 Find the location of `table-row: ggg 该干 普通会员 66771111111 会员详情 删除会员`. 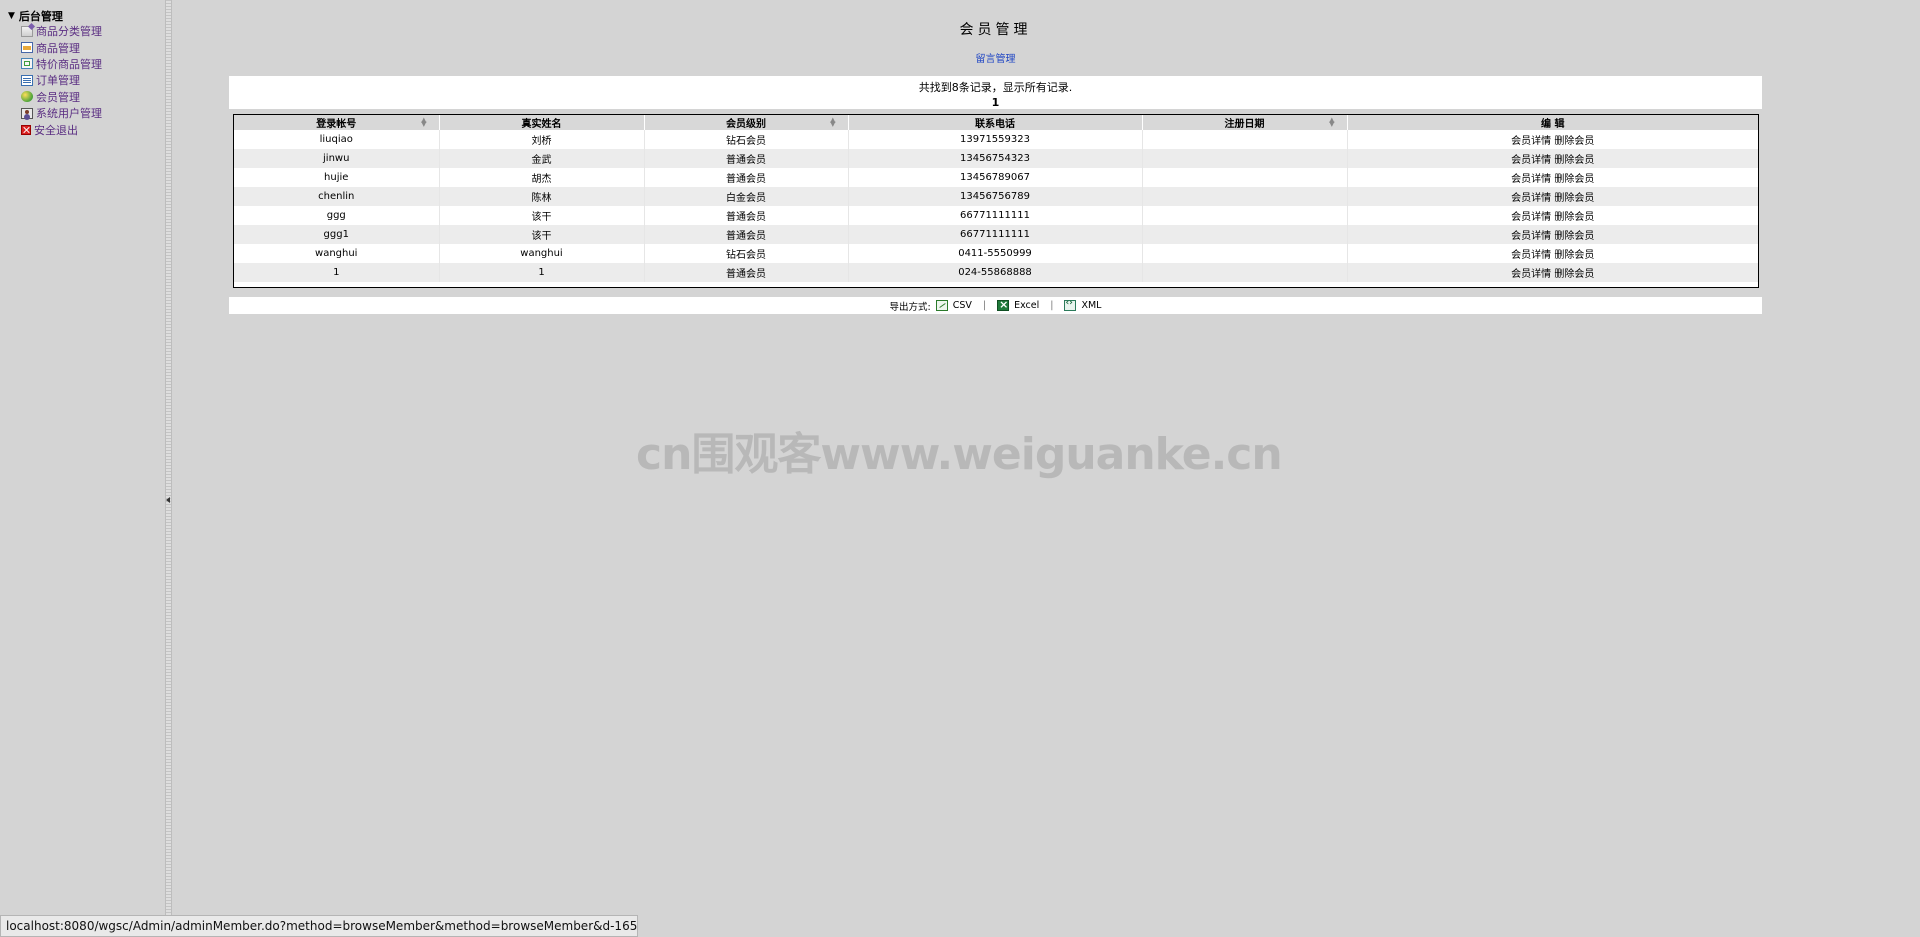

table-row: ggg 该干 普通会员 66771111111 会员详情 删除会员 is located at coordinates (996, 215).